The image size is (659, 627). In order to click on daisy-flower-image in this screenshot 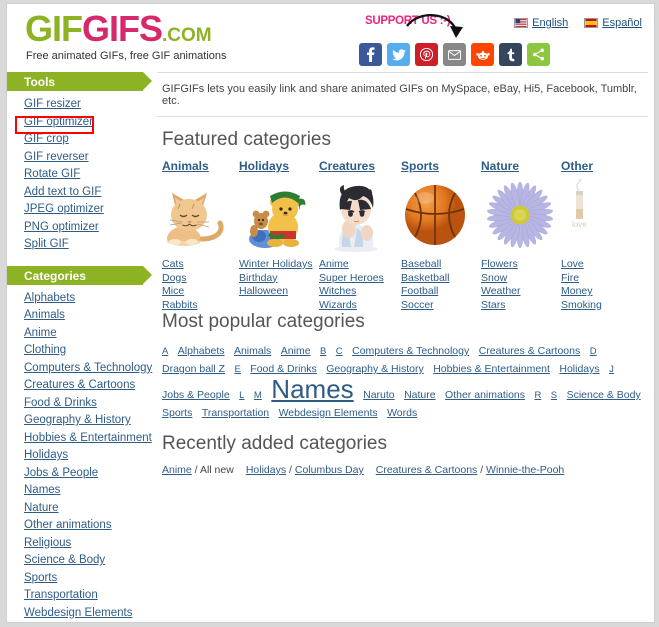, I will do `click(526, 218)`.